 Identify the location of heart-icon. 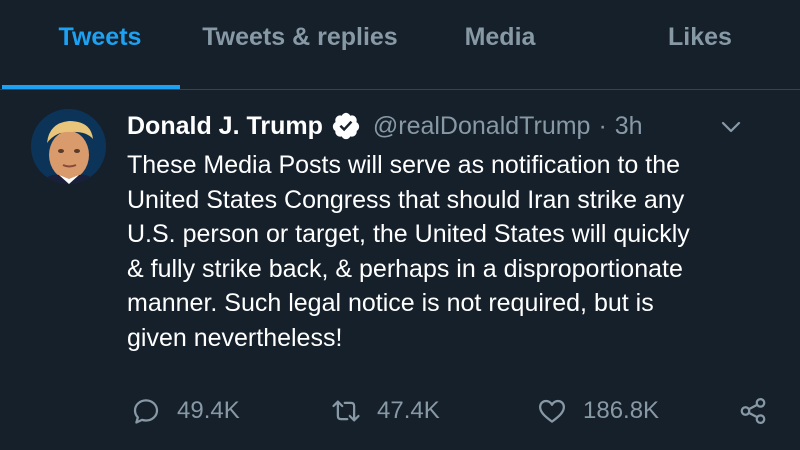
(552, 411).